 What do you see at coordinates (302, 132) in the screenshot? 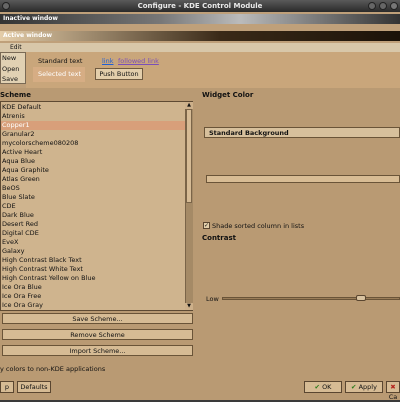
I see `widget-color-combo: Standard Background` at bounding box center [302, 132].